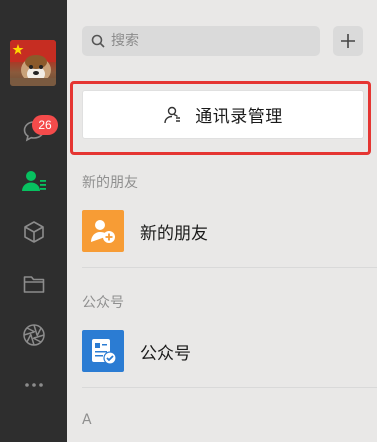 The height and width of the screenshot is (442, 377). I want to click on contacts-management-button: 通讯录管理, so click(223, 114).